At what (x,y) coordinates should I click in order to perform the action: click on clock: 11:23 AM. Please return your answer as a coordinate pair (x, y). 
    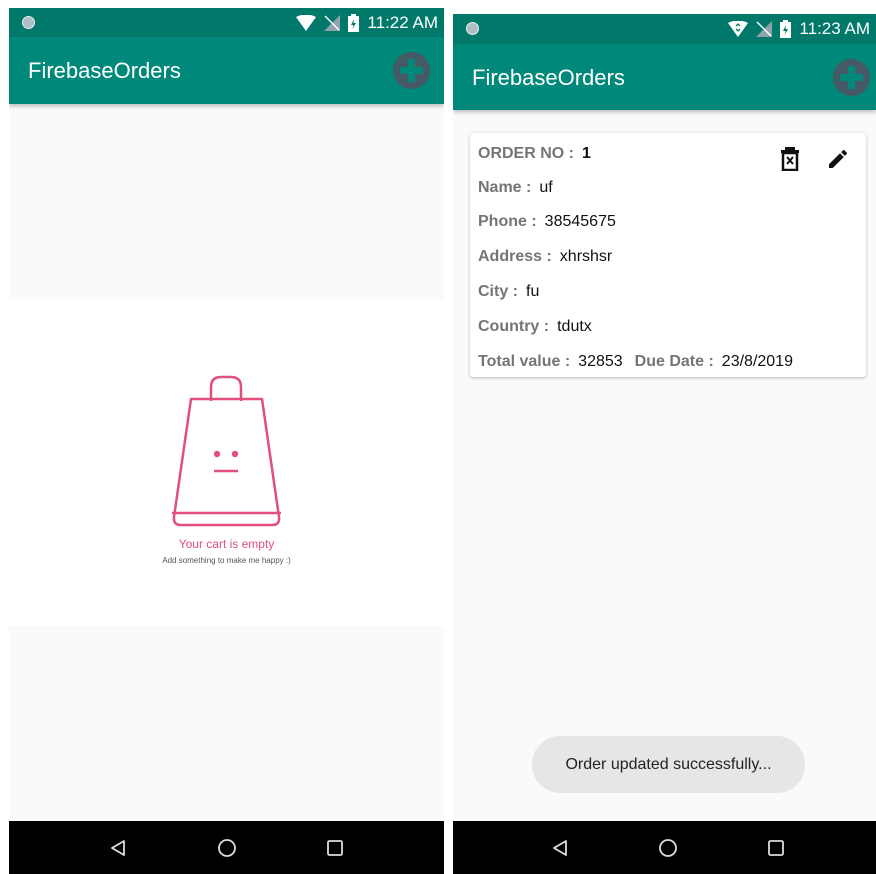
    Looking at the image, I should click on (834, 28).